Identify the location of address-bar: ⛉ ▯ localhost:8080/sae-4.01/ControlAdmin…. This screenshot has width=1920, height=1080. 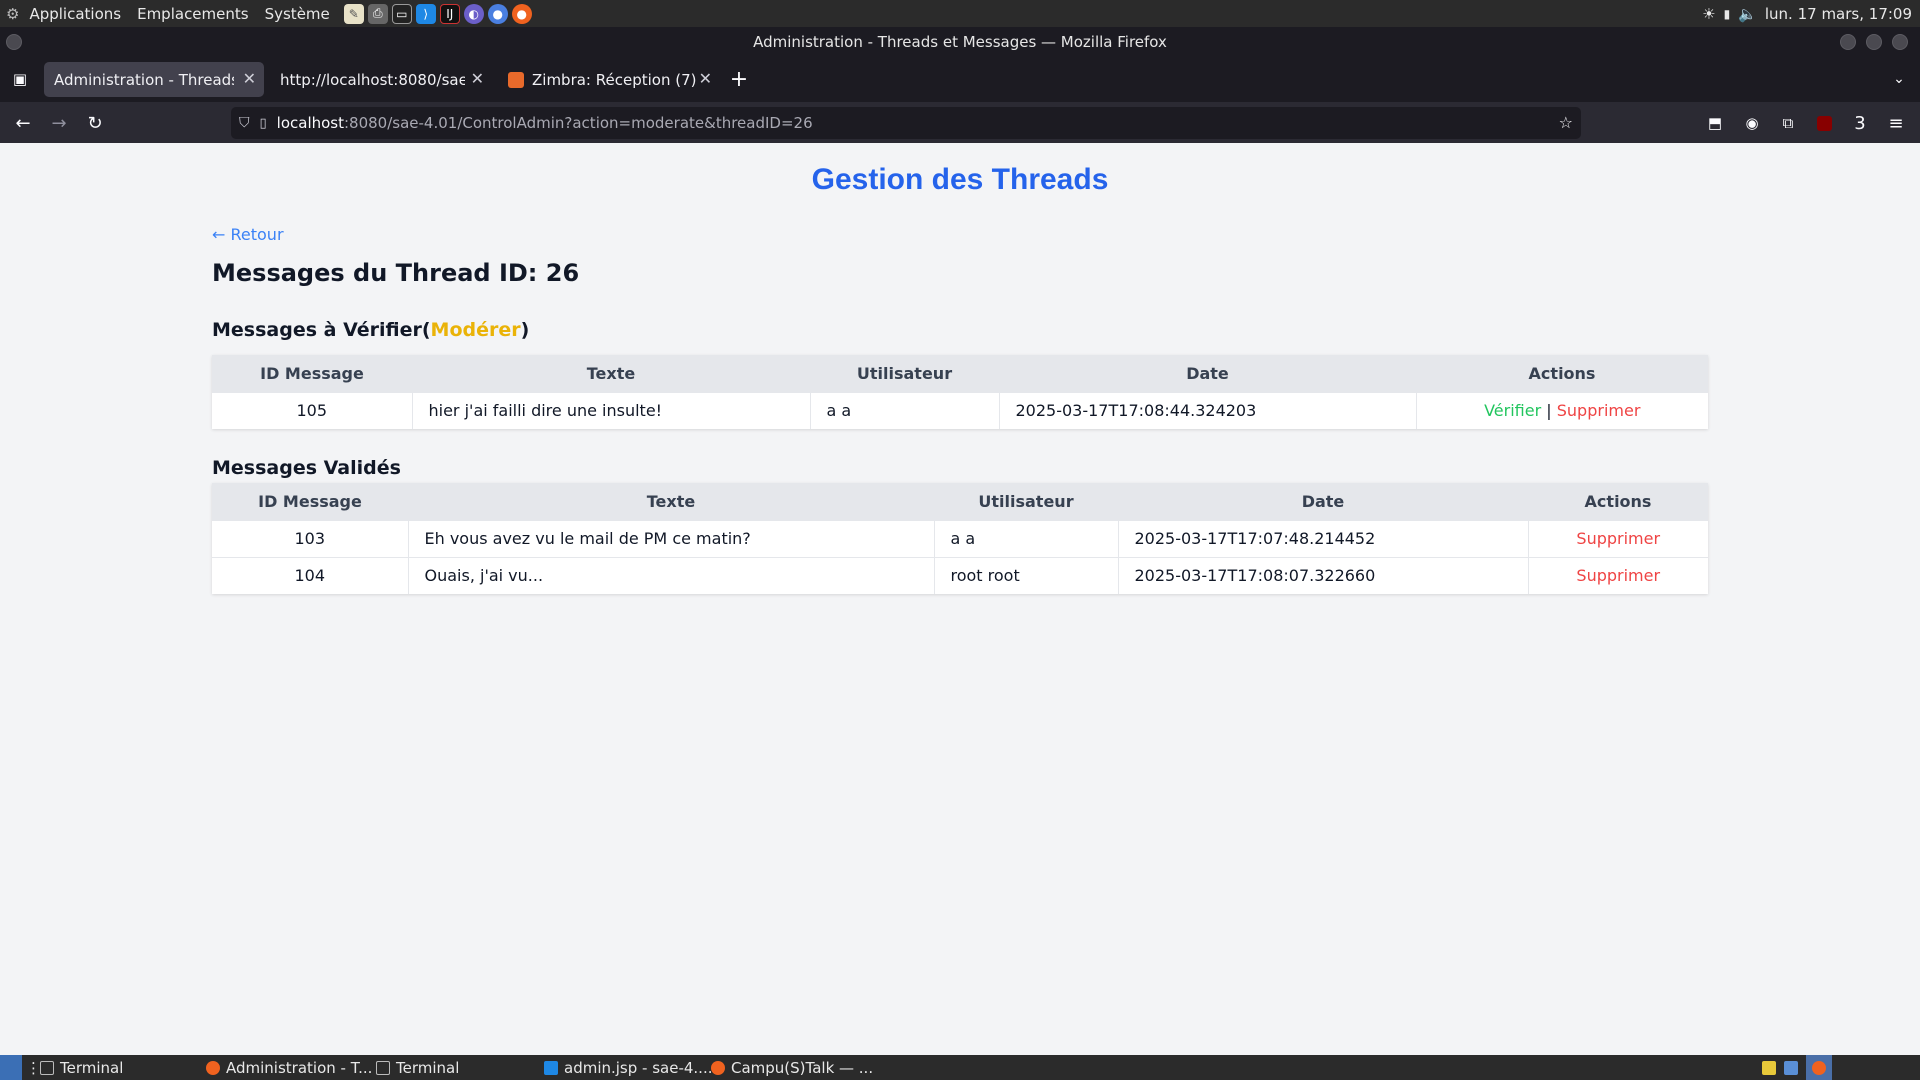
(906, 123).